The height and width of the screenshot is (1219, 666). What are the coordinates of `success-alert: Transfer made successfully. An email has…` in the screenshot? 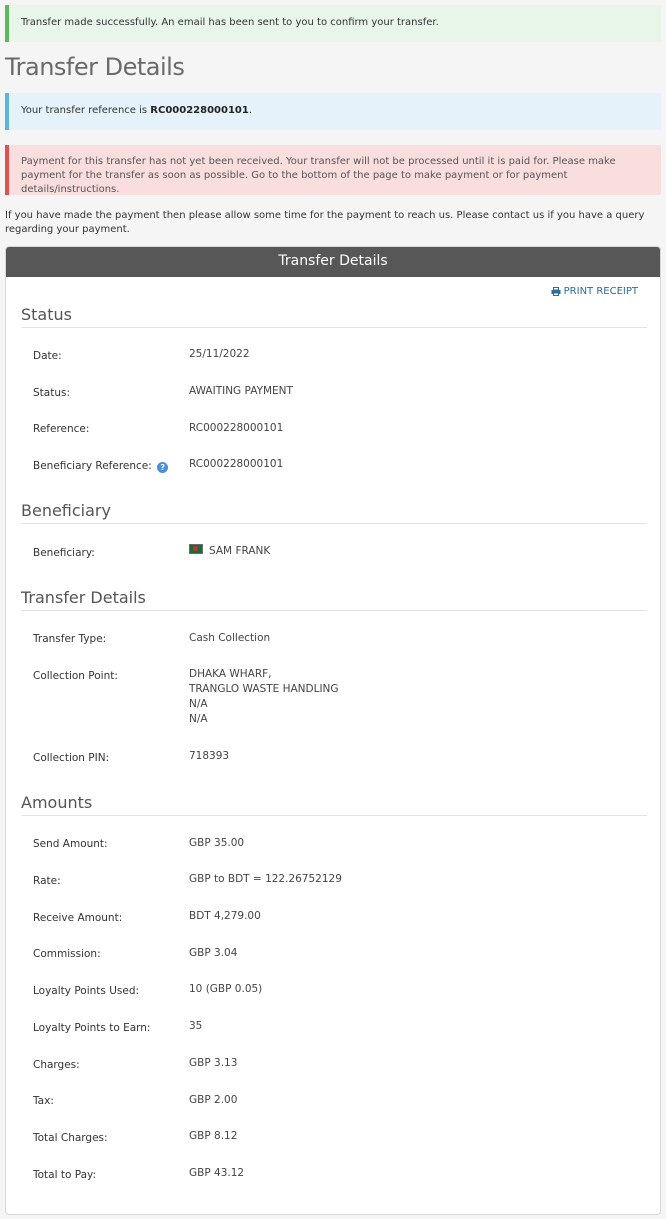 It's located at (333, 23).